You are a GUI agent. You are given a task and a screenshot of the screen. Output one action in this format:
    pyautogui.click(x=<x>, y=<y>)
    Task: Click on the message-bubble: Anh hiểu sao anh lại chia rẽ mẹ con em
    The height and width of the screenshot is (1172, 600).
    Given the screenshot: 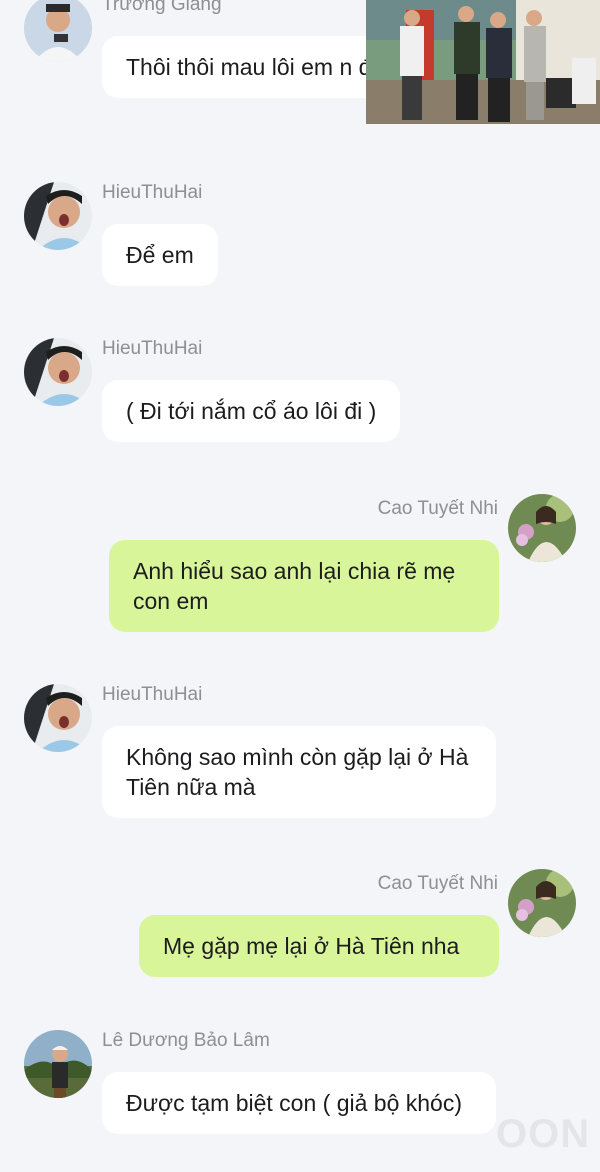 What is the action you would take?
    pyautogui.click(x=304, y=586)
    